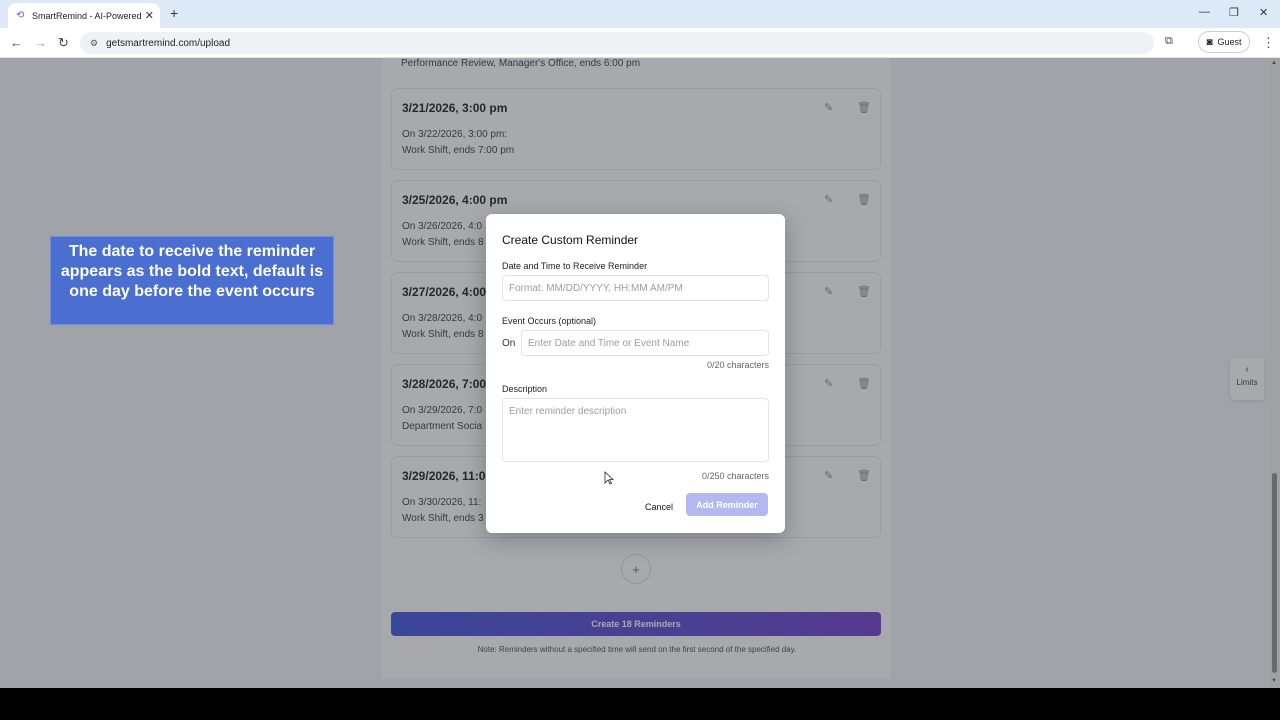 This screenshot has height=720, width=1280. What do you see at coordinates (617, 43) in the screenshot?
I see `url-field: ⚙ getsmartremind.com/upload` at bounding box center [617, 43].